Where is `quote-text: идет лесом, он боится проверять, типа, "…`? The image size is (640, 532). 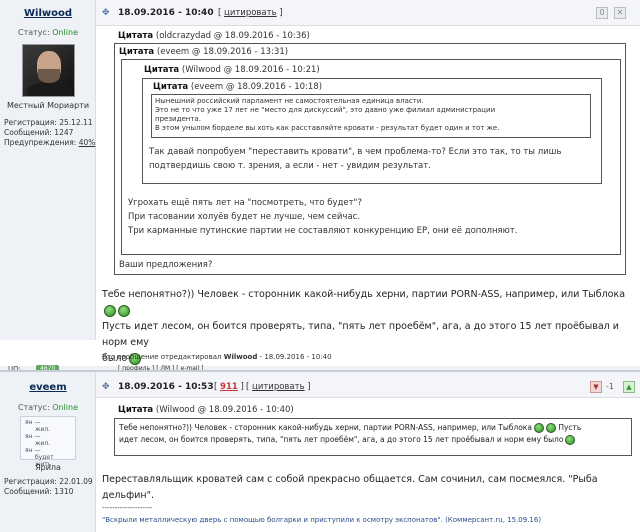
quote-text: идет лесом, он боится проверять, типа, "… is located at coordinates (341, 439).